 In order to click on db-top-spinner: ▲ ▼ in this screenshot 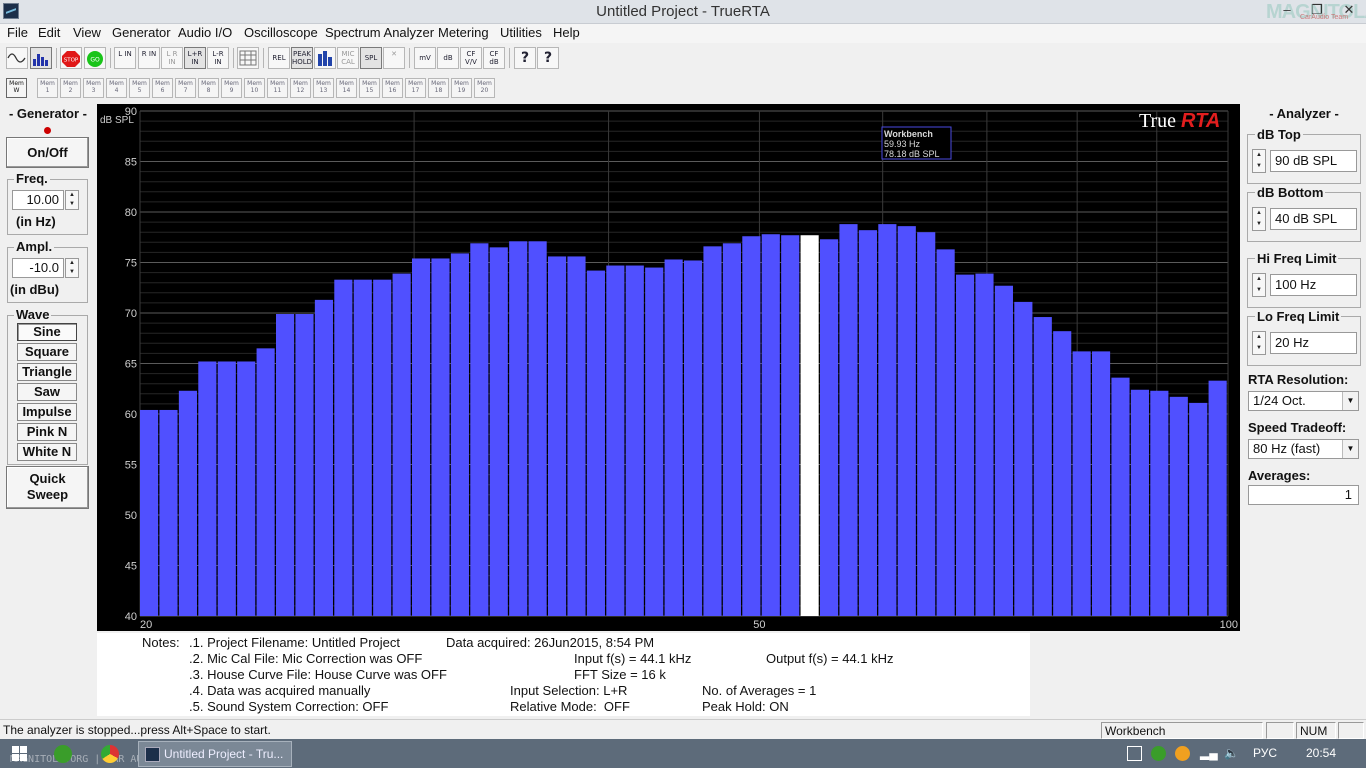, I will do `click(1259, 161)`.